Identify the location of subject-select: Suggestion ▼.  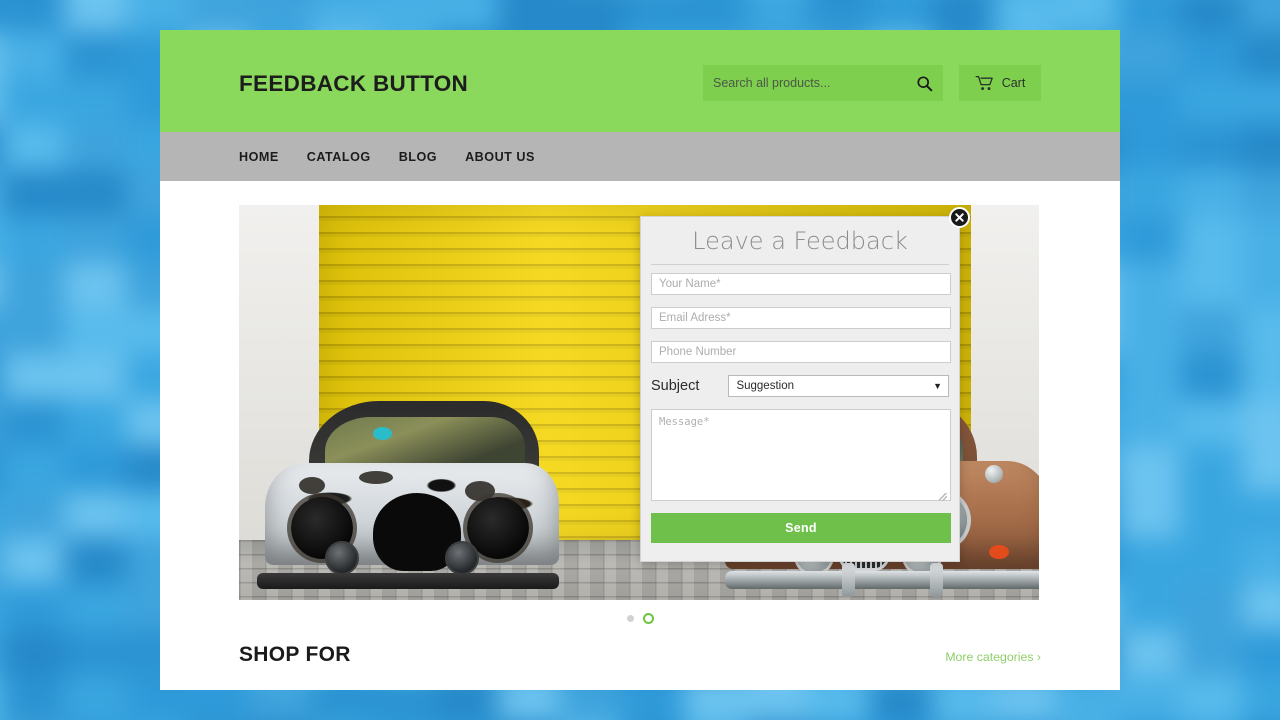
(838, 386).